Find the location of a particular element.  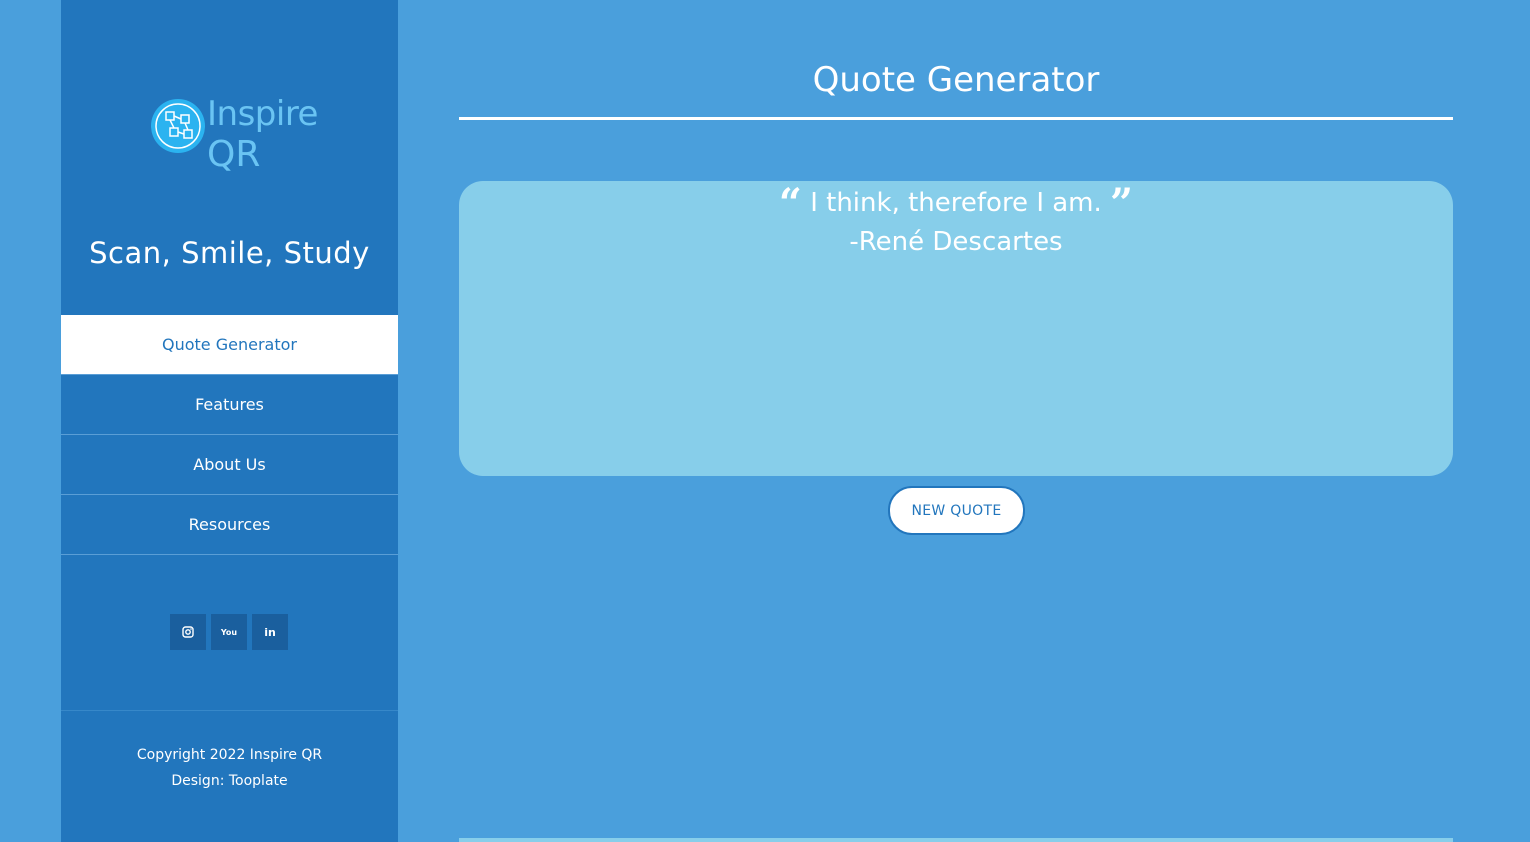

tagline: Scan, Smile, Study is located at coordinates (229, 253).